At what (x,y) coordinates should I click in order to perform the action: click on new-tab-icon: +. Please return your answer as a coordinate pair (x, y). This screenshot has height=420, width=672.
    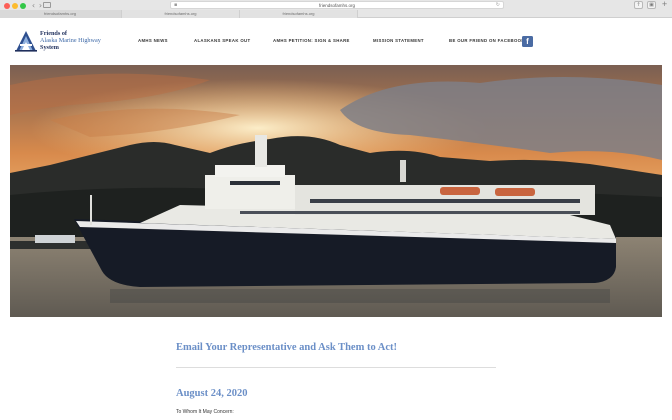
    Looking at the image, I should click on (664, 5).